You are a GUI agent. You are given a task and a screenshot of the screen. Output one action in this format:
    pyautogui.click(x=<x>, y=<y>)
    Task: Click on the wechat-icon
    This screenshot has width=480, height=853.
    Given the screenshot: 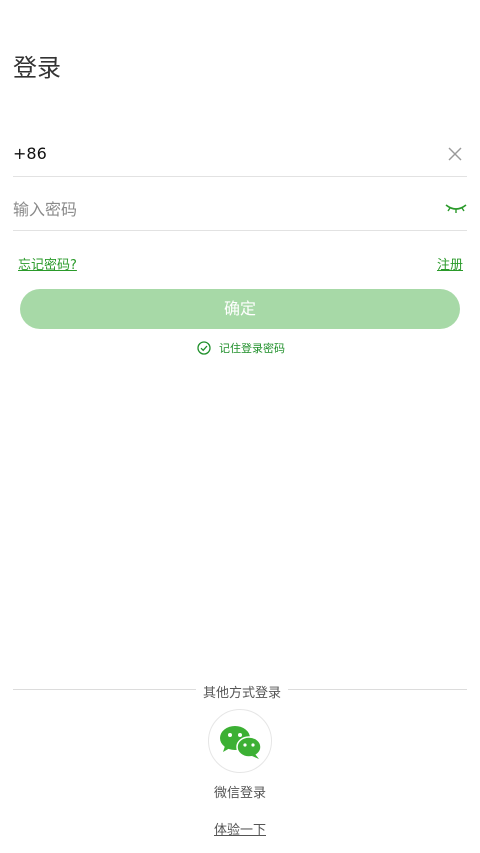 What is the action you would take?
    pyautogui.click(x=241, y=742)
    